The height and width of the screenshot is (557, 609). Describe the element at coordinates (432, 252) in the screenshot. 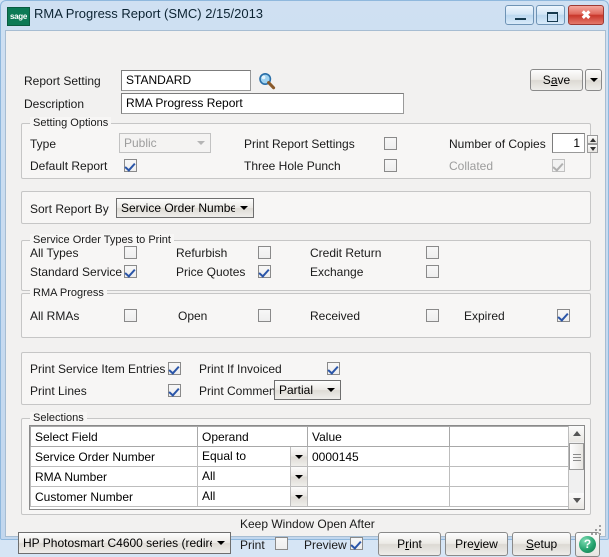

I see `credit-return-checkbox` at that location.